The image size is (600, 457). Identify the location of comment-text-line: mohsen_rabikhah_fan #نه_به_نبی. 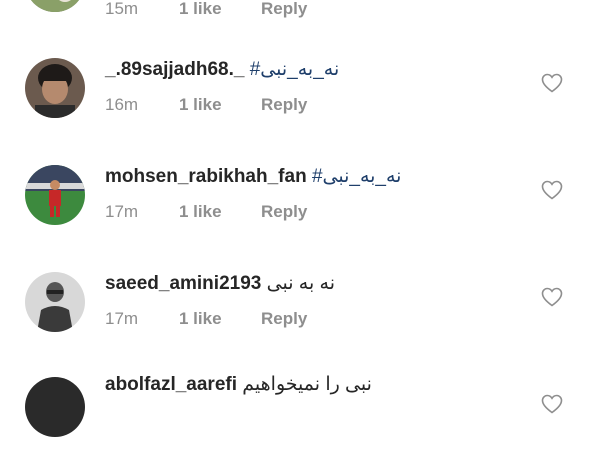
(253, 177).